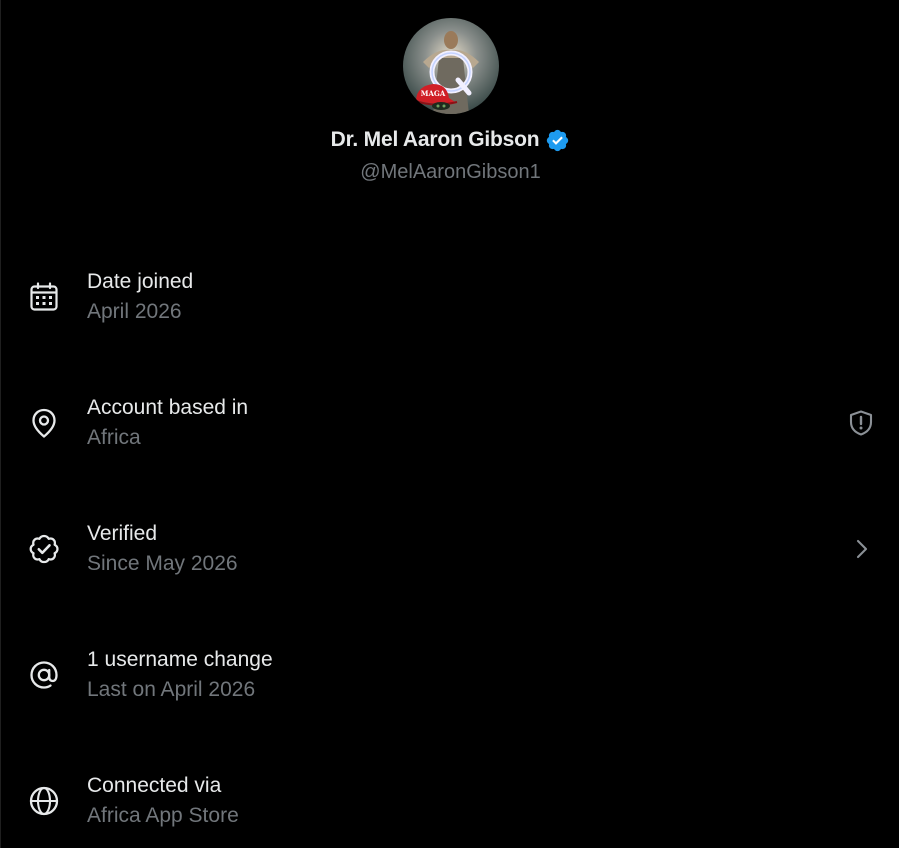 This screenshot has width=899, height=848. I want to click on location-pin-icon, so click(44, 423).